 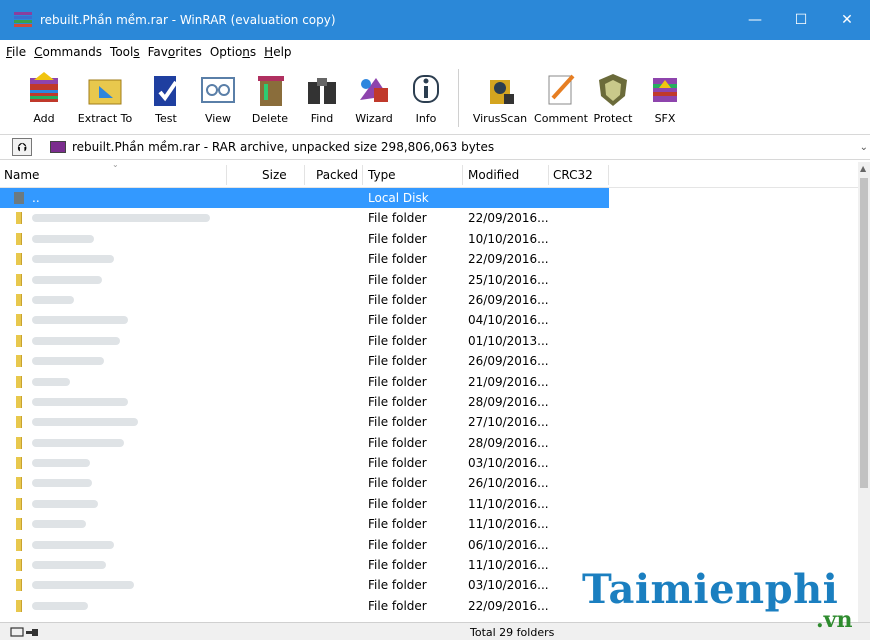 What do you see at coordinates (44, 98) in the screenshot?
I see `add-button: Add` at bounding box center [44, 98].